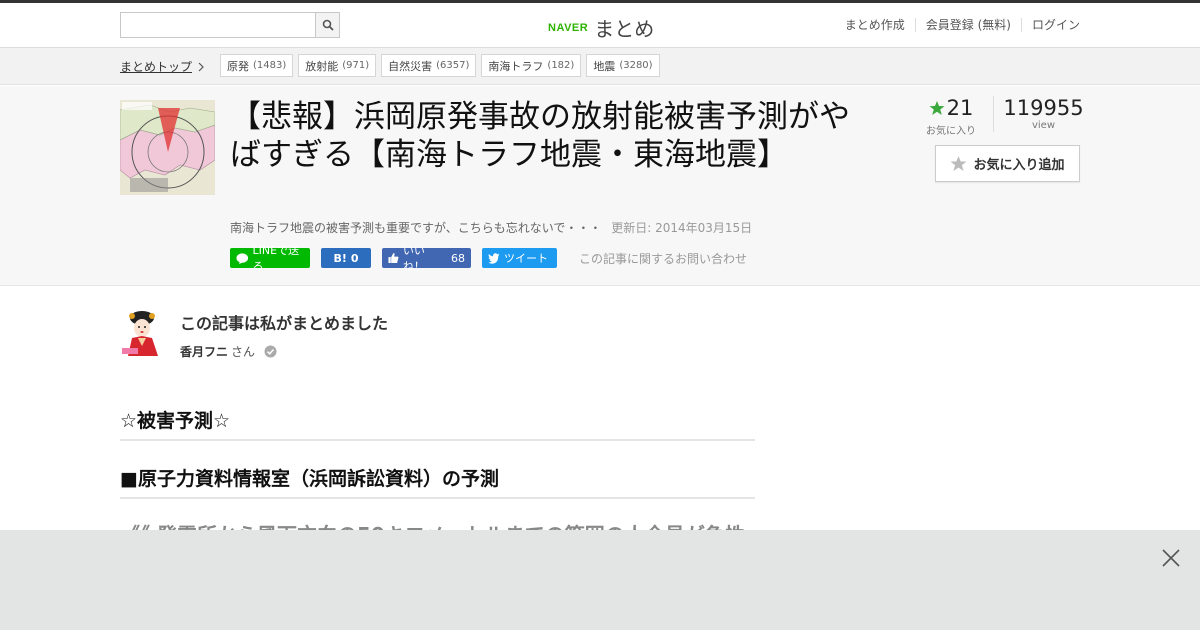 This screenshot has width=1200, height=630. I want to click on line-icon, so click(242, 258).